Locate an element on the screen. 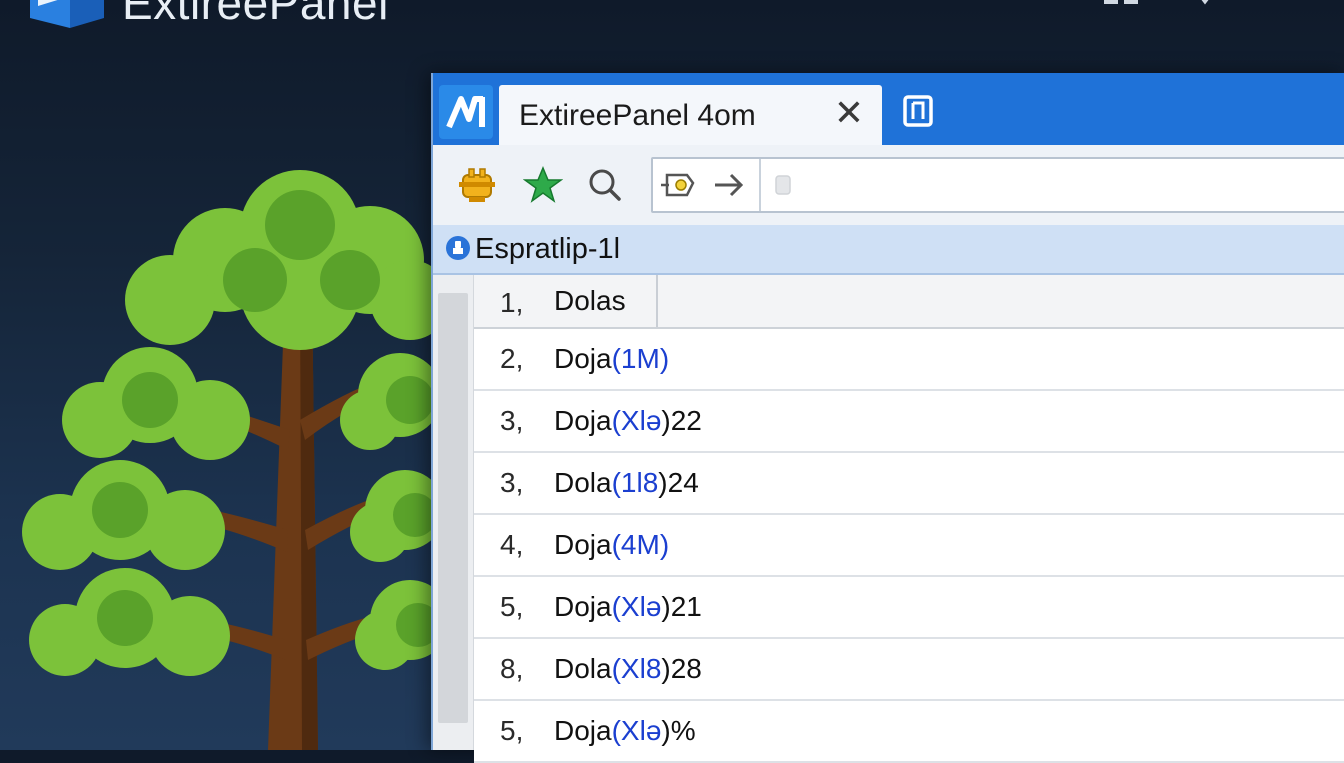 Image resolution: width=1344 pixels, height=763 pixels. plugin-icon is located at coordinates (477, 185).